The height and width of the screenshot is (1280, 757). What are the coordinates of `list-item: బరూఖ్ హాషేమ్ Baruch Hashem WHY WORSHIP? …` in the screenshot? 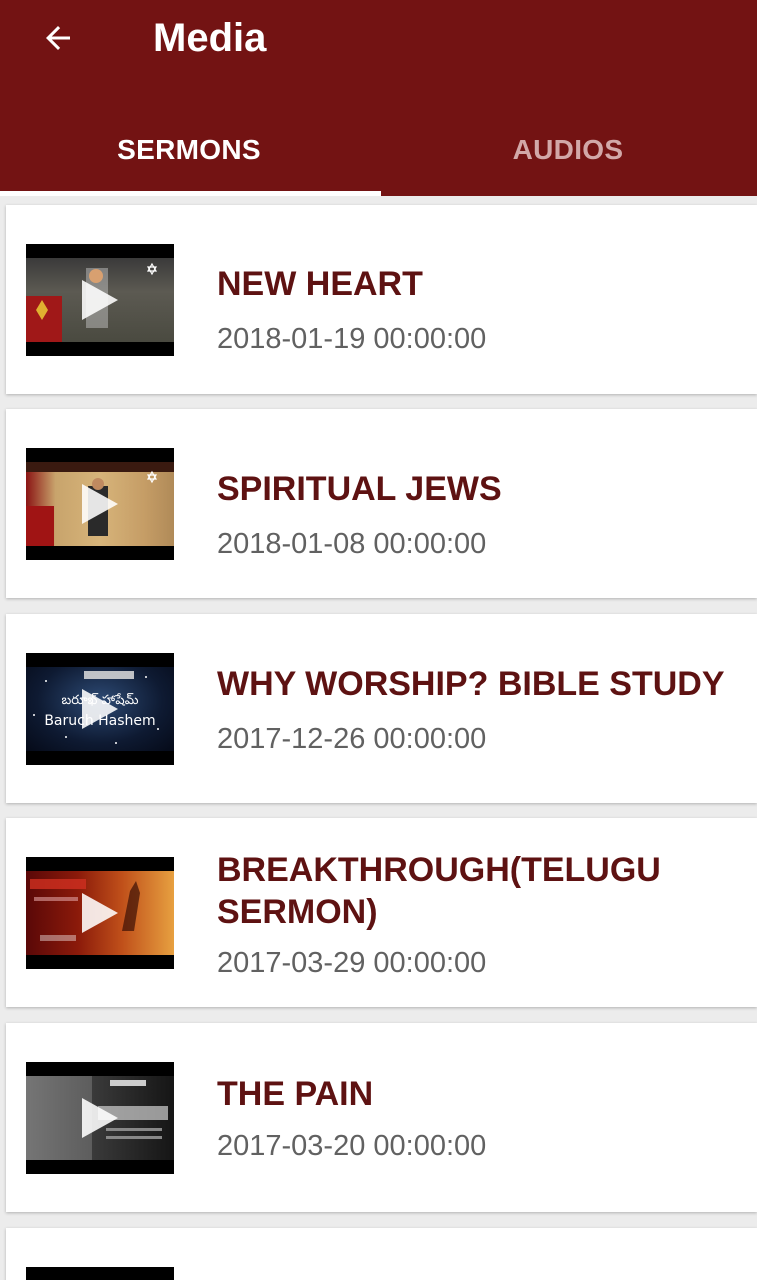 It's located at (381, 708).